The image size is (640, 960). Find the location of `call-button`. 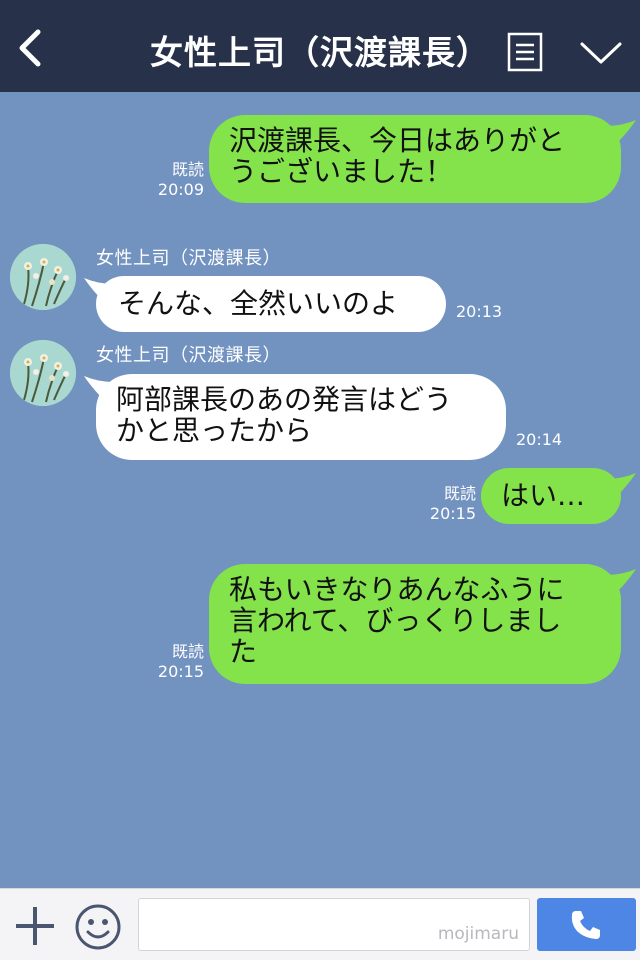

call-button is located at coordinates (586, 924).